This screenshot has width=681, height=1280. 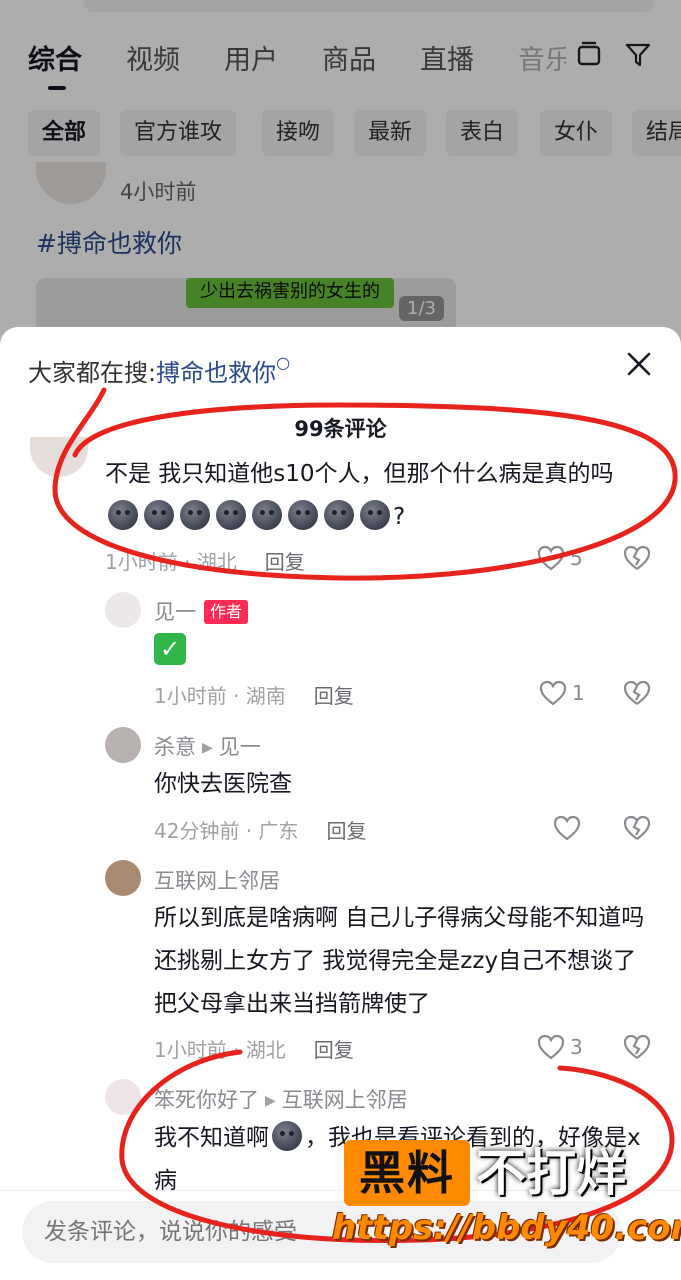 I want to click on check-mark-icon: ✓, so click(x=170, y=649).